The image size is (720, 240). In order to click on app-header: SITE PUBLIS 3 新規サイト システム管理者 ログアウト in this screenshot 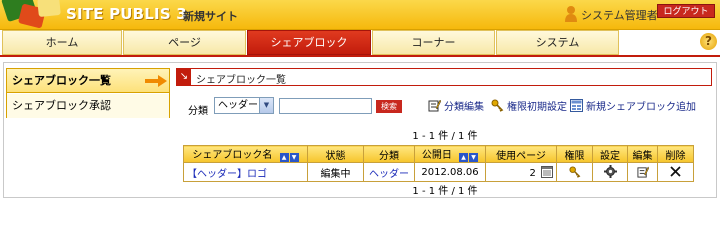, I will do `click(360, 15)`.